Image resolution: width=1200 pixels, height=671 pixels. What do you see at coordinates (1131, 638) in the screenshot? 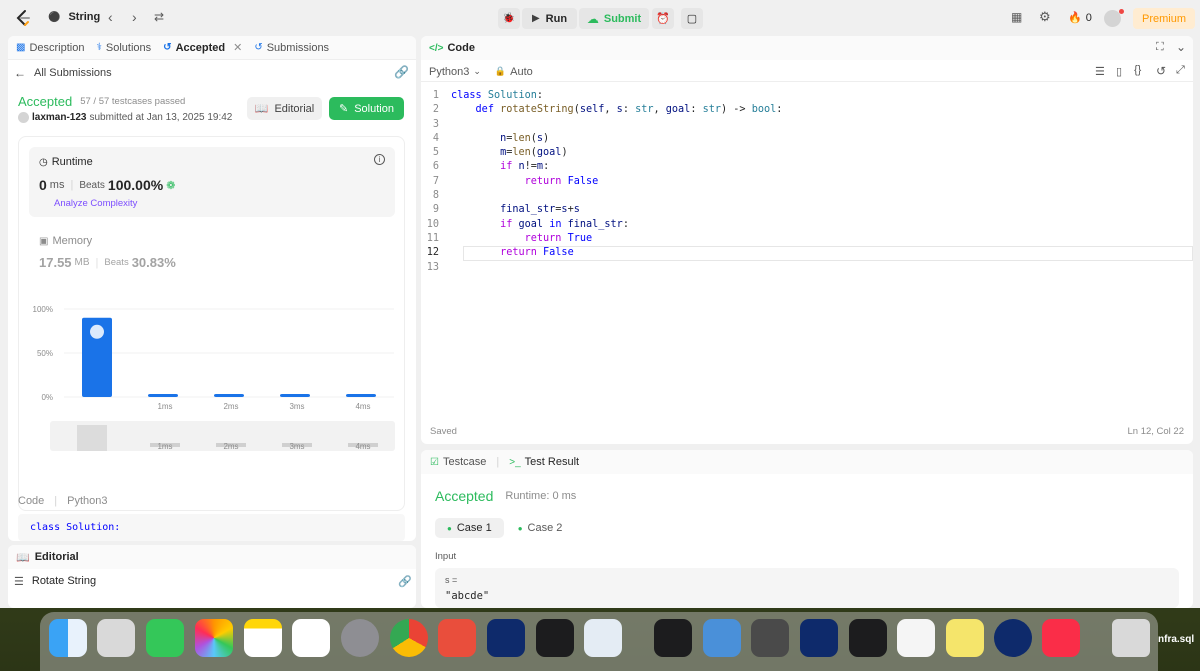
I see `trash-icon` at bounding box center [1131, 638].